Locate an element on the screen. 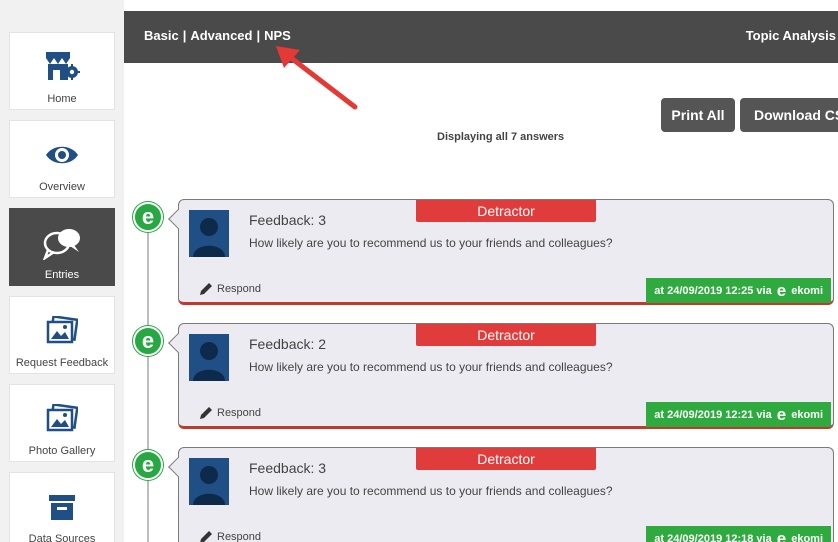 This screenshot has height=542, width=838. view-tabs: Basic | Advanced | NPS is located at coordinates (217, 35).